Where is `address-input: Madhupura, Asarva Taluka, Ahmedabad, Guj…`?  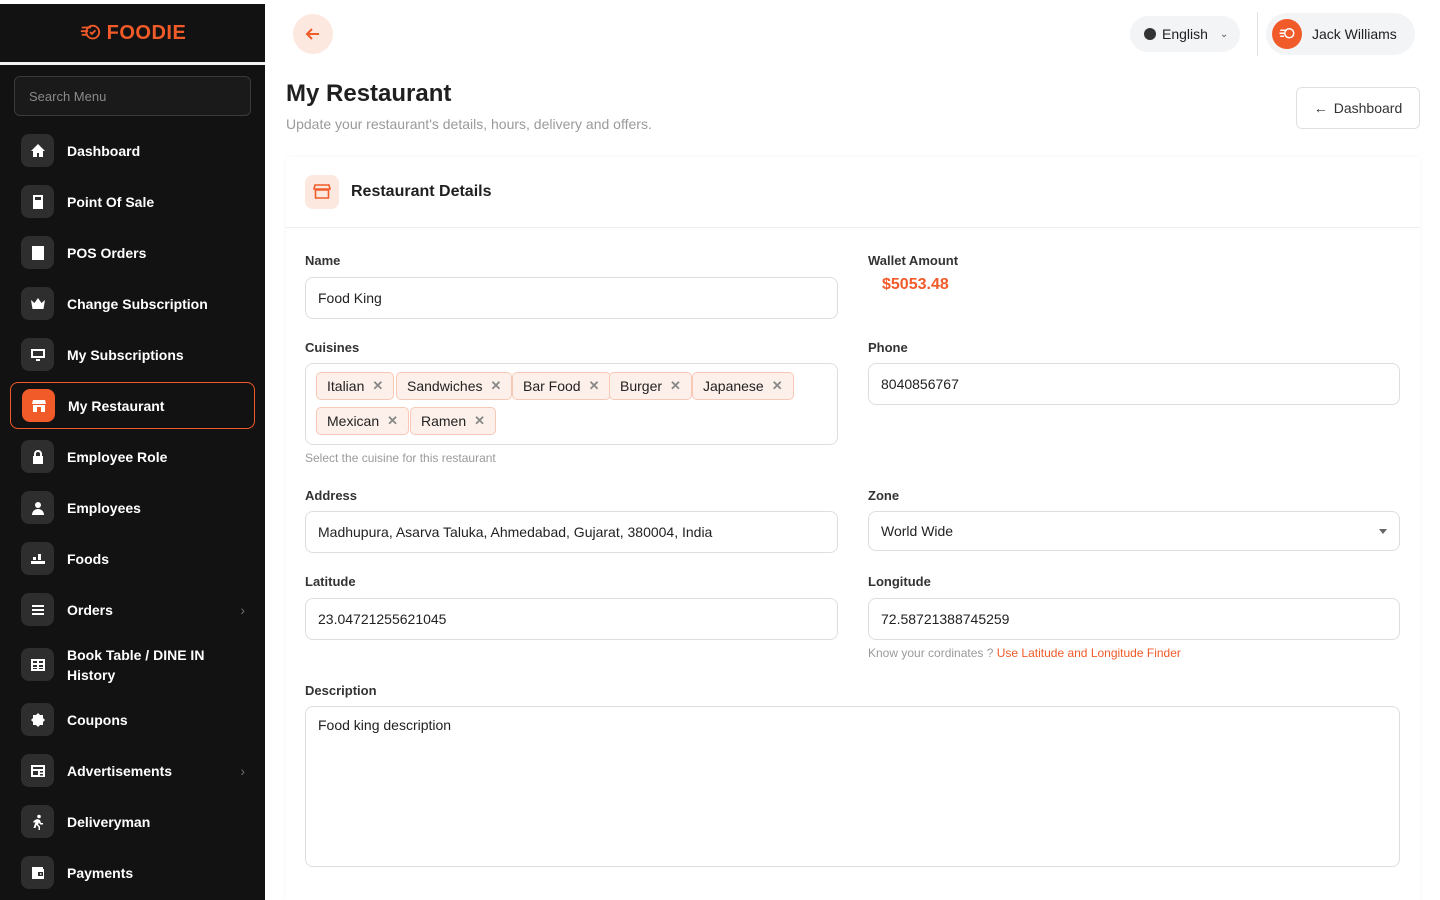 address-input: Madhupura, Asarva Taluka, Ahmedabad, Guj… is located at coordinates (571, 532).